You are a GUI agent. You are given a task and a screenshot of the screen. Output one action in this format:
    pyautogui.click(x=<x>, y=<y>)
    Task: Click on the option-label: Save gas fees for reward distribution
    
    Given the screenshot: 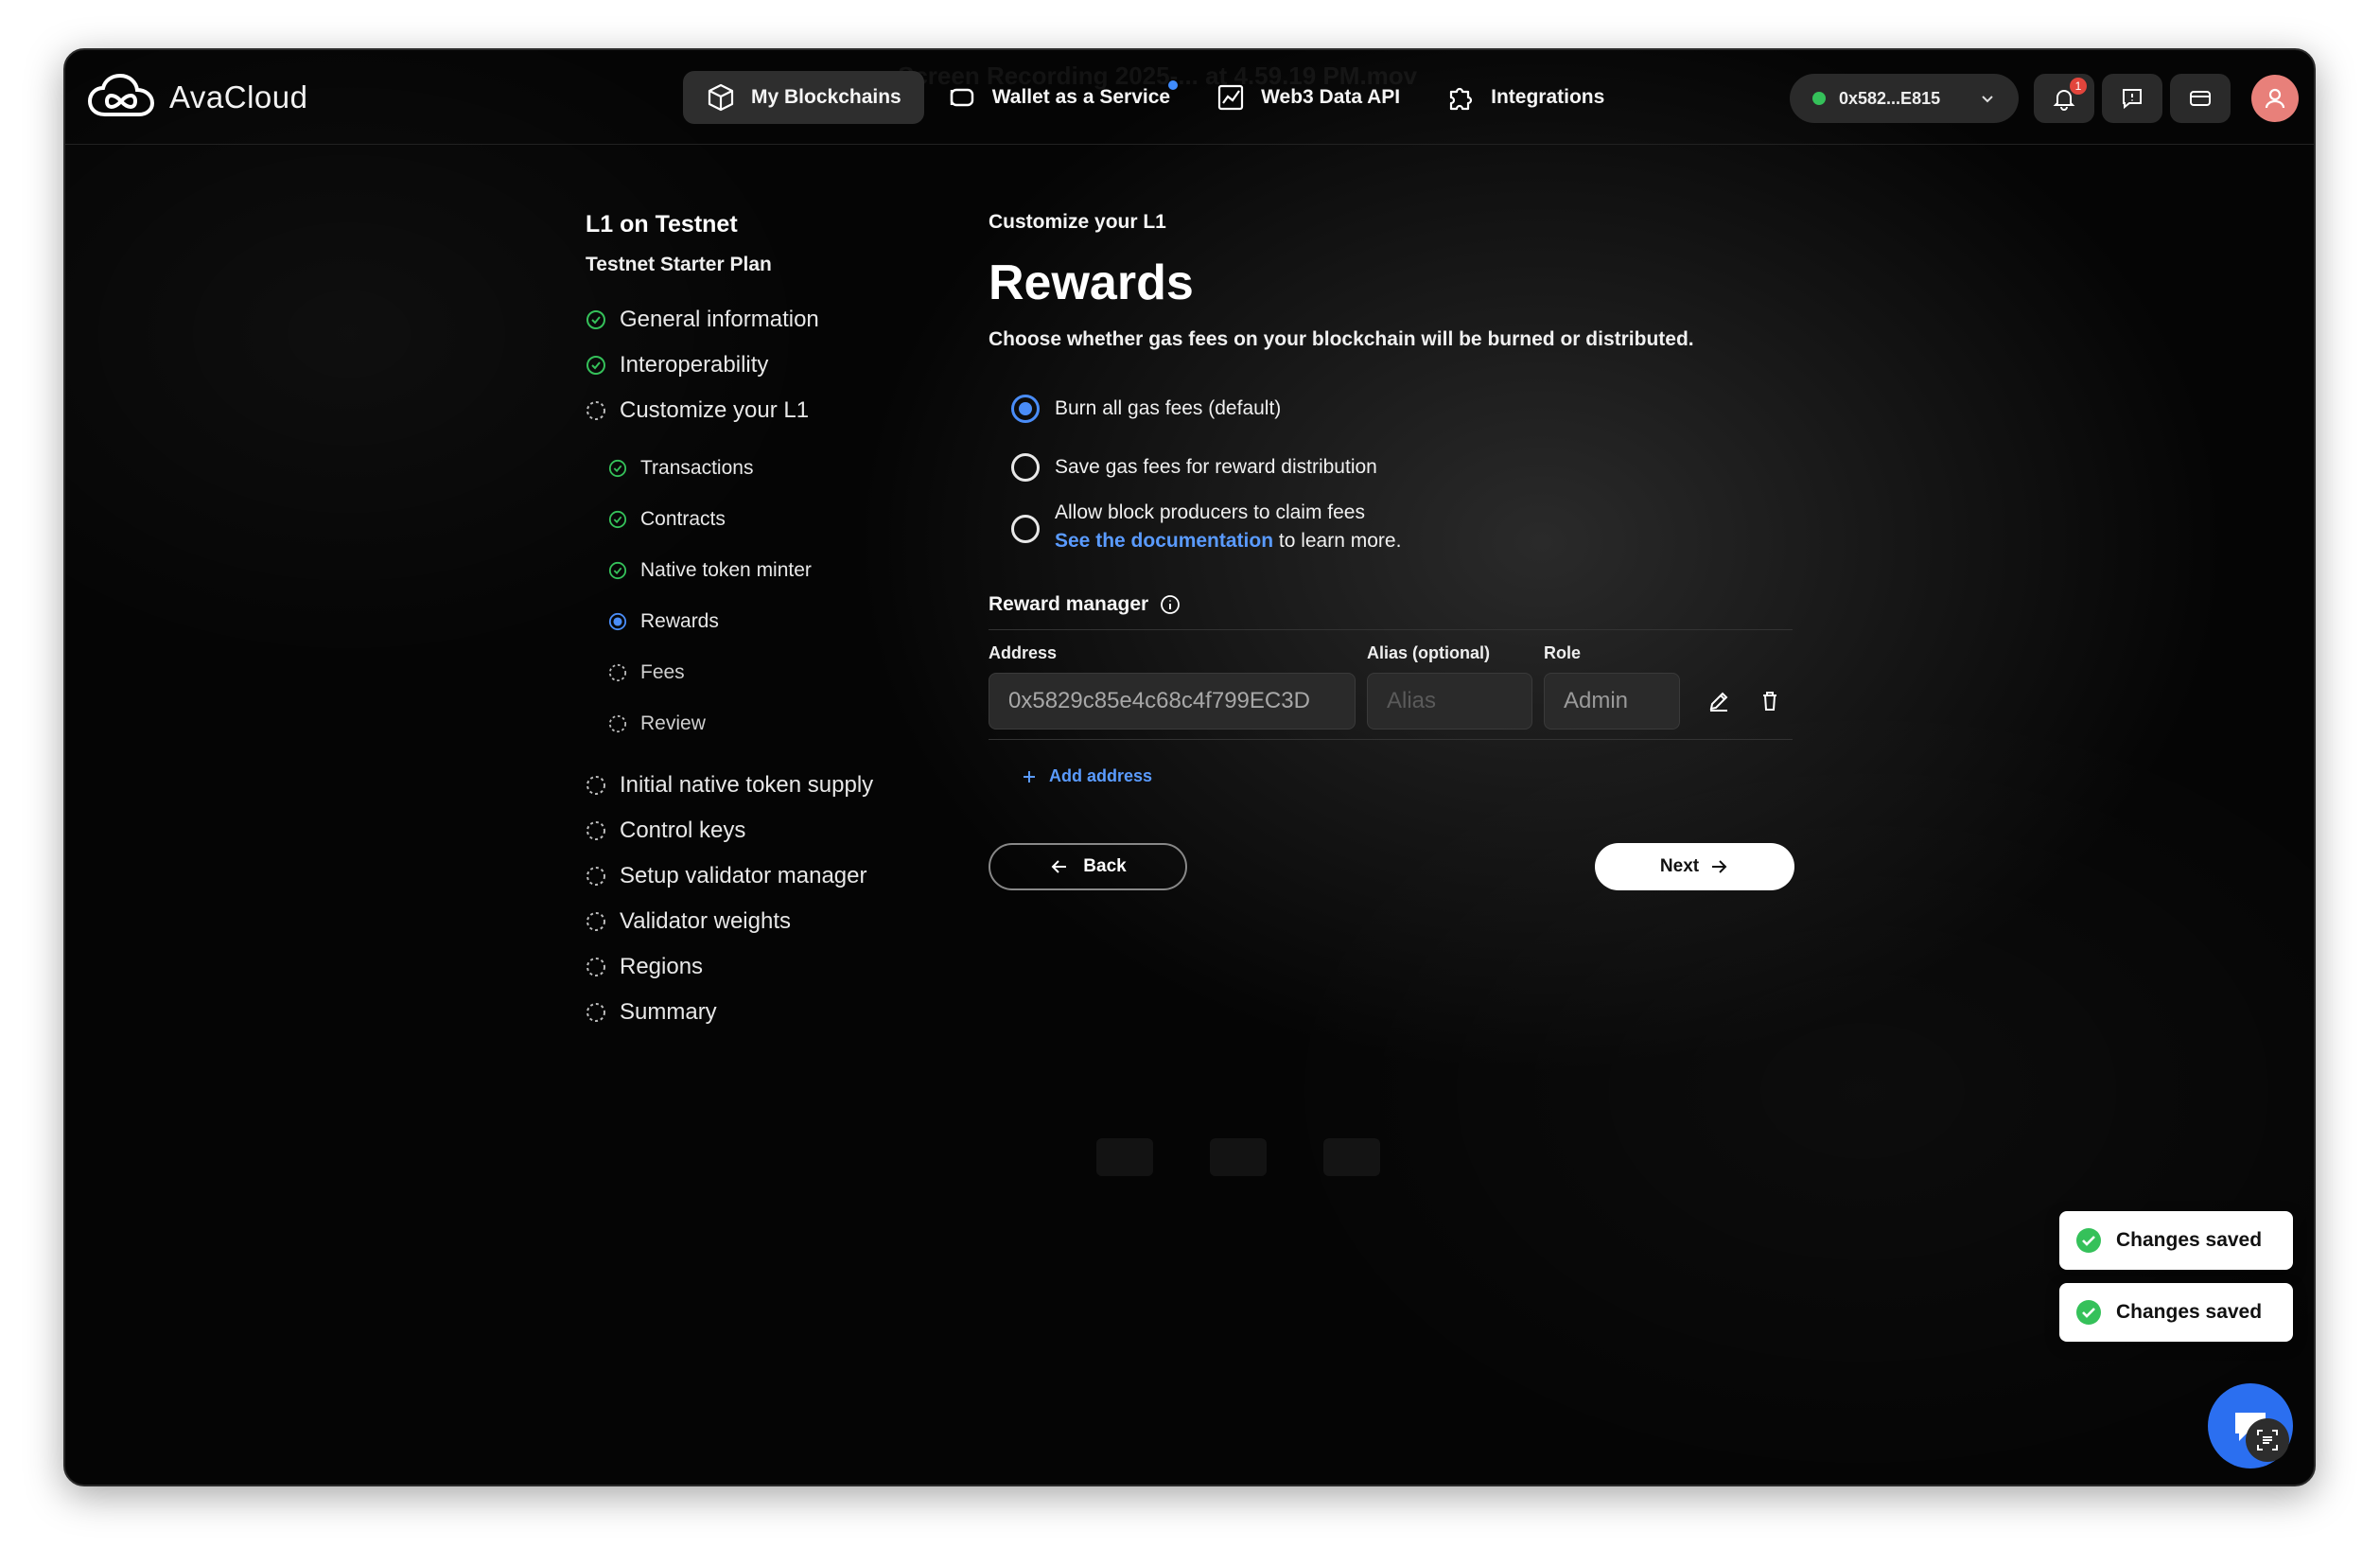 What is the action you would take?
    pyautogui.click(x=1216, y=467)
    